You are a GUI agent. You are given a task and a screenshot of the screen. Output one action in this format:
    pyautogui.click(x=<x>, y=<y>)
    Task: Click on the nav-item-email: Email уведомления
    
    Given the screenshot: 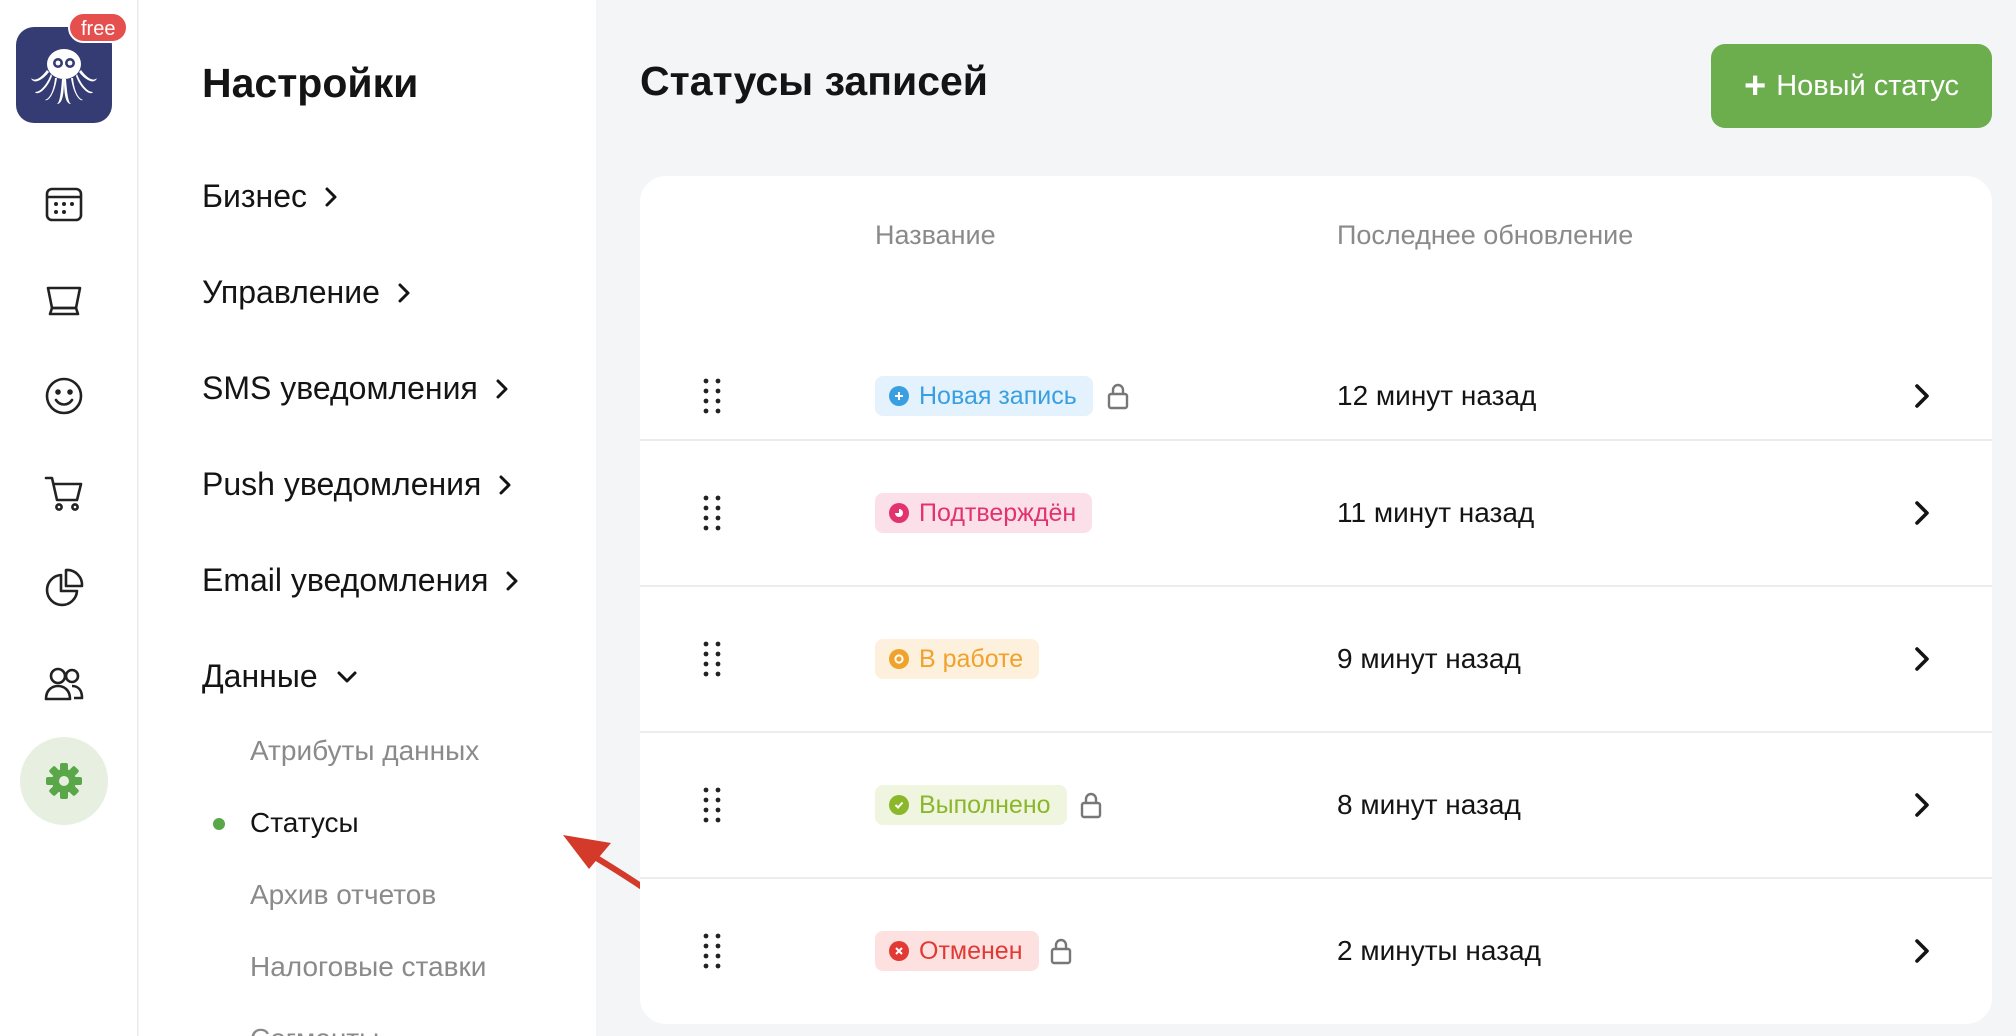 What is the action you would take?
    pyautogui.click(x=361, y=580)
    